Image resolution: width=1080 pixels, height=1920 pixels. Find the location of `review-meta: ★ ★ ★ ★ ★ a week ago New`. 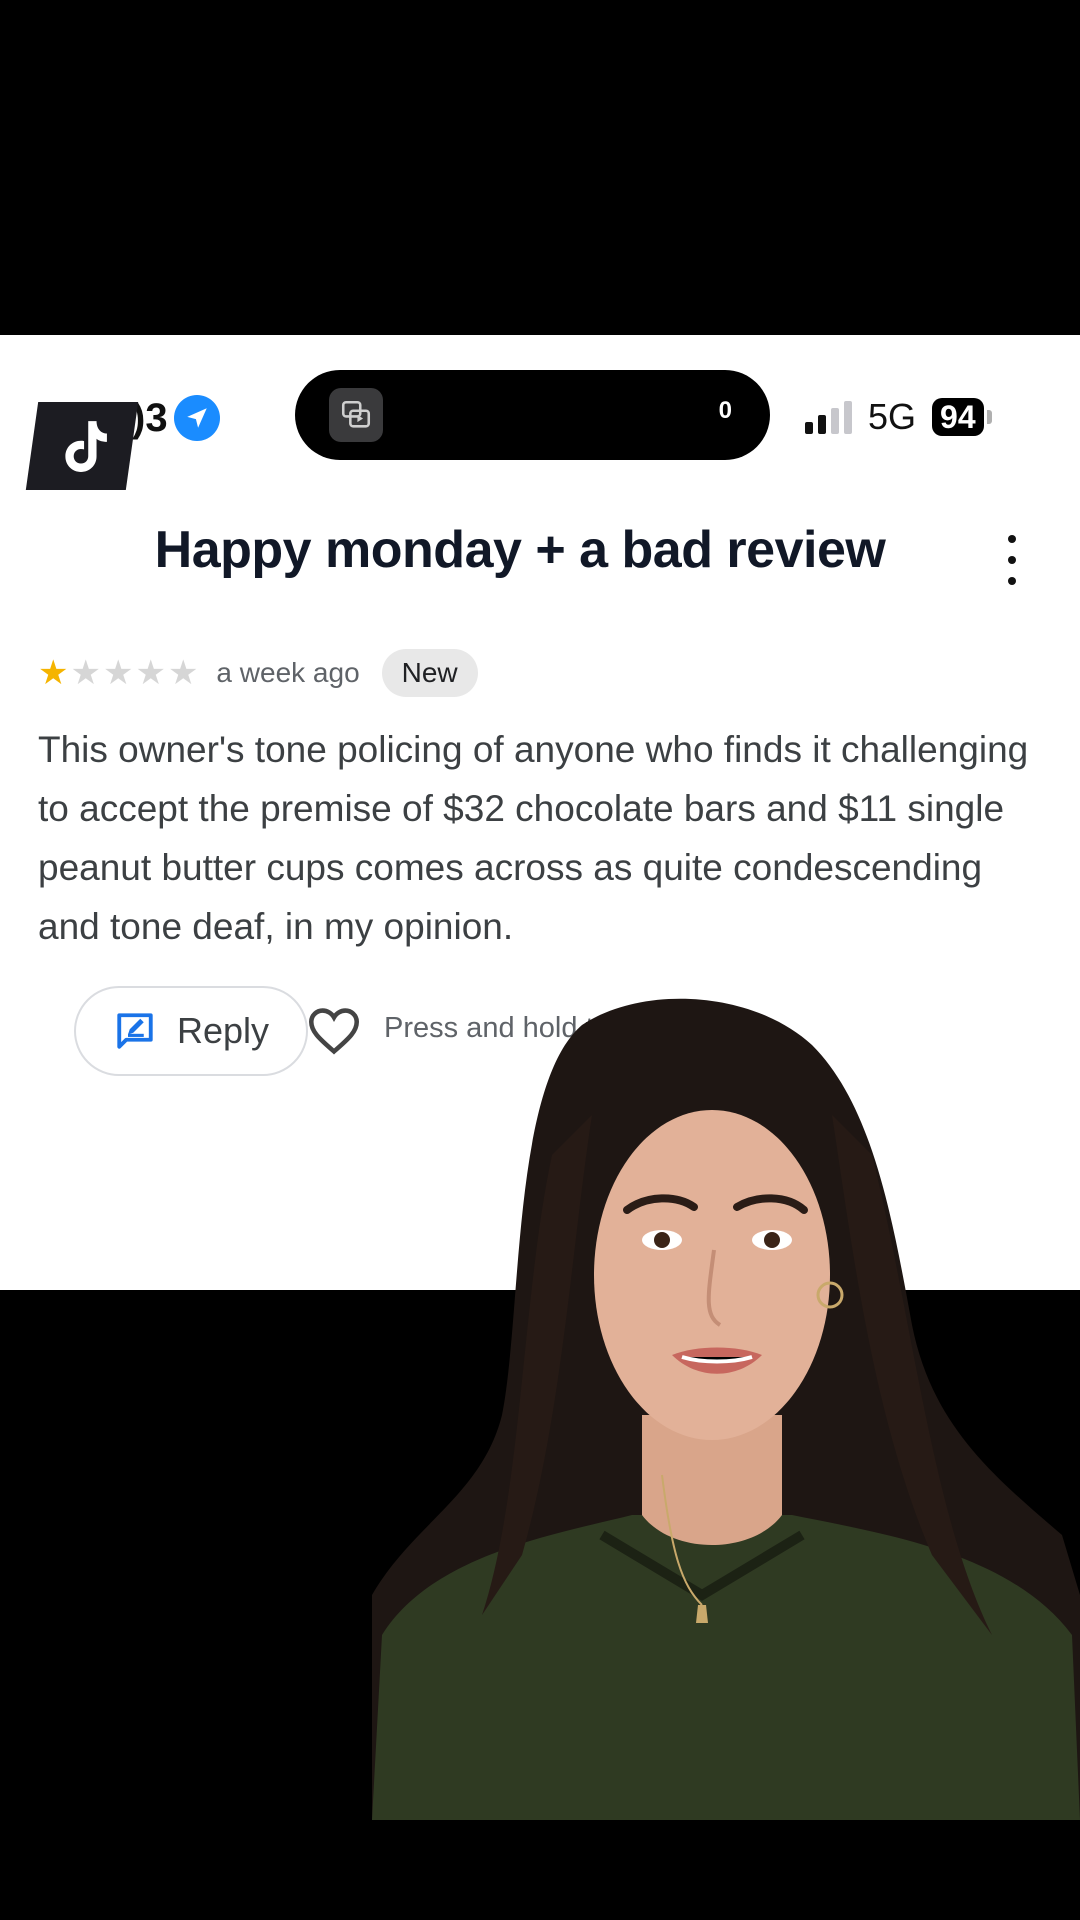

review-meta: ★ ★ ★ ★ ★ a week ago New is located at coordinates (258, 673).